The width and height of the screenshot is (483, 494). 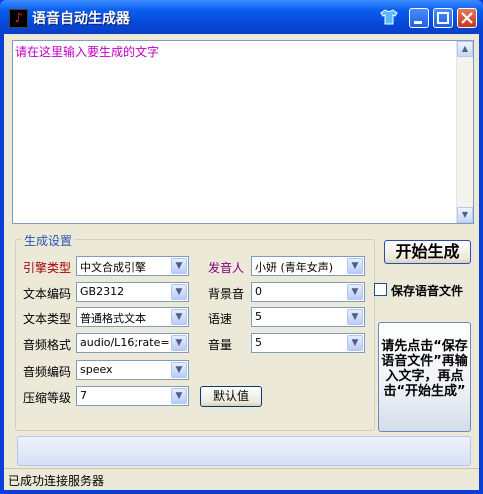 What do you see at coordinates (48, 240) in the screenshot?
I see `settings-group-title: 生成设置` at bounding box center [48, 240].